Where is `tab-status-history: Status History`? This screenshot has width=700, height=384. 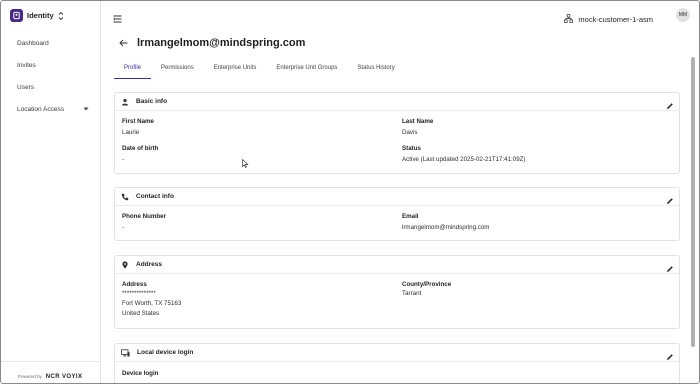
tab-status-history: Status History is located at coordinates (375, 69).